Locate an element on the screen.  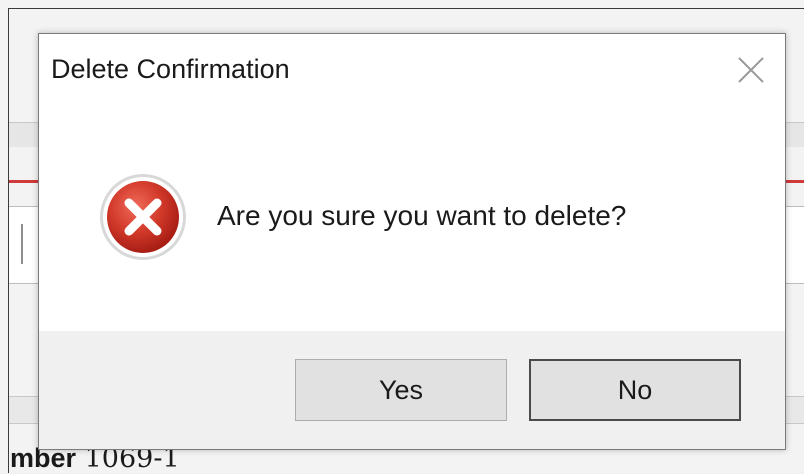
error-icon is located at coordinates (143, 217).